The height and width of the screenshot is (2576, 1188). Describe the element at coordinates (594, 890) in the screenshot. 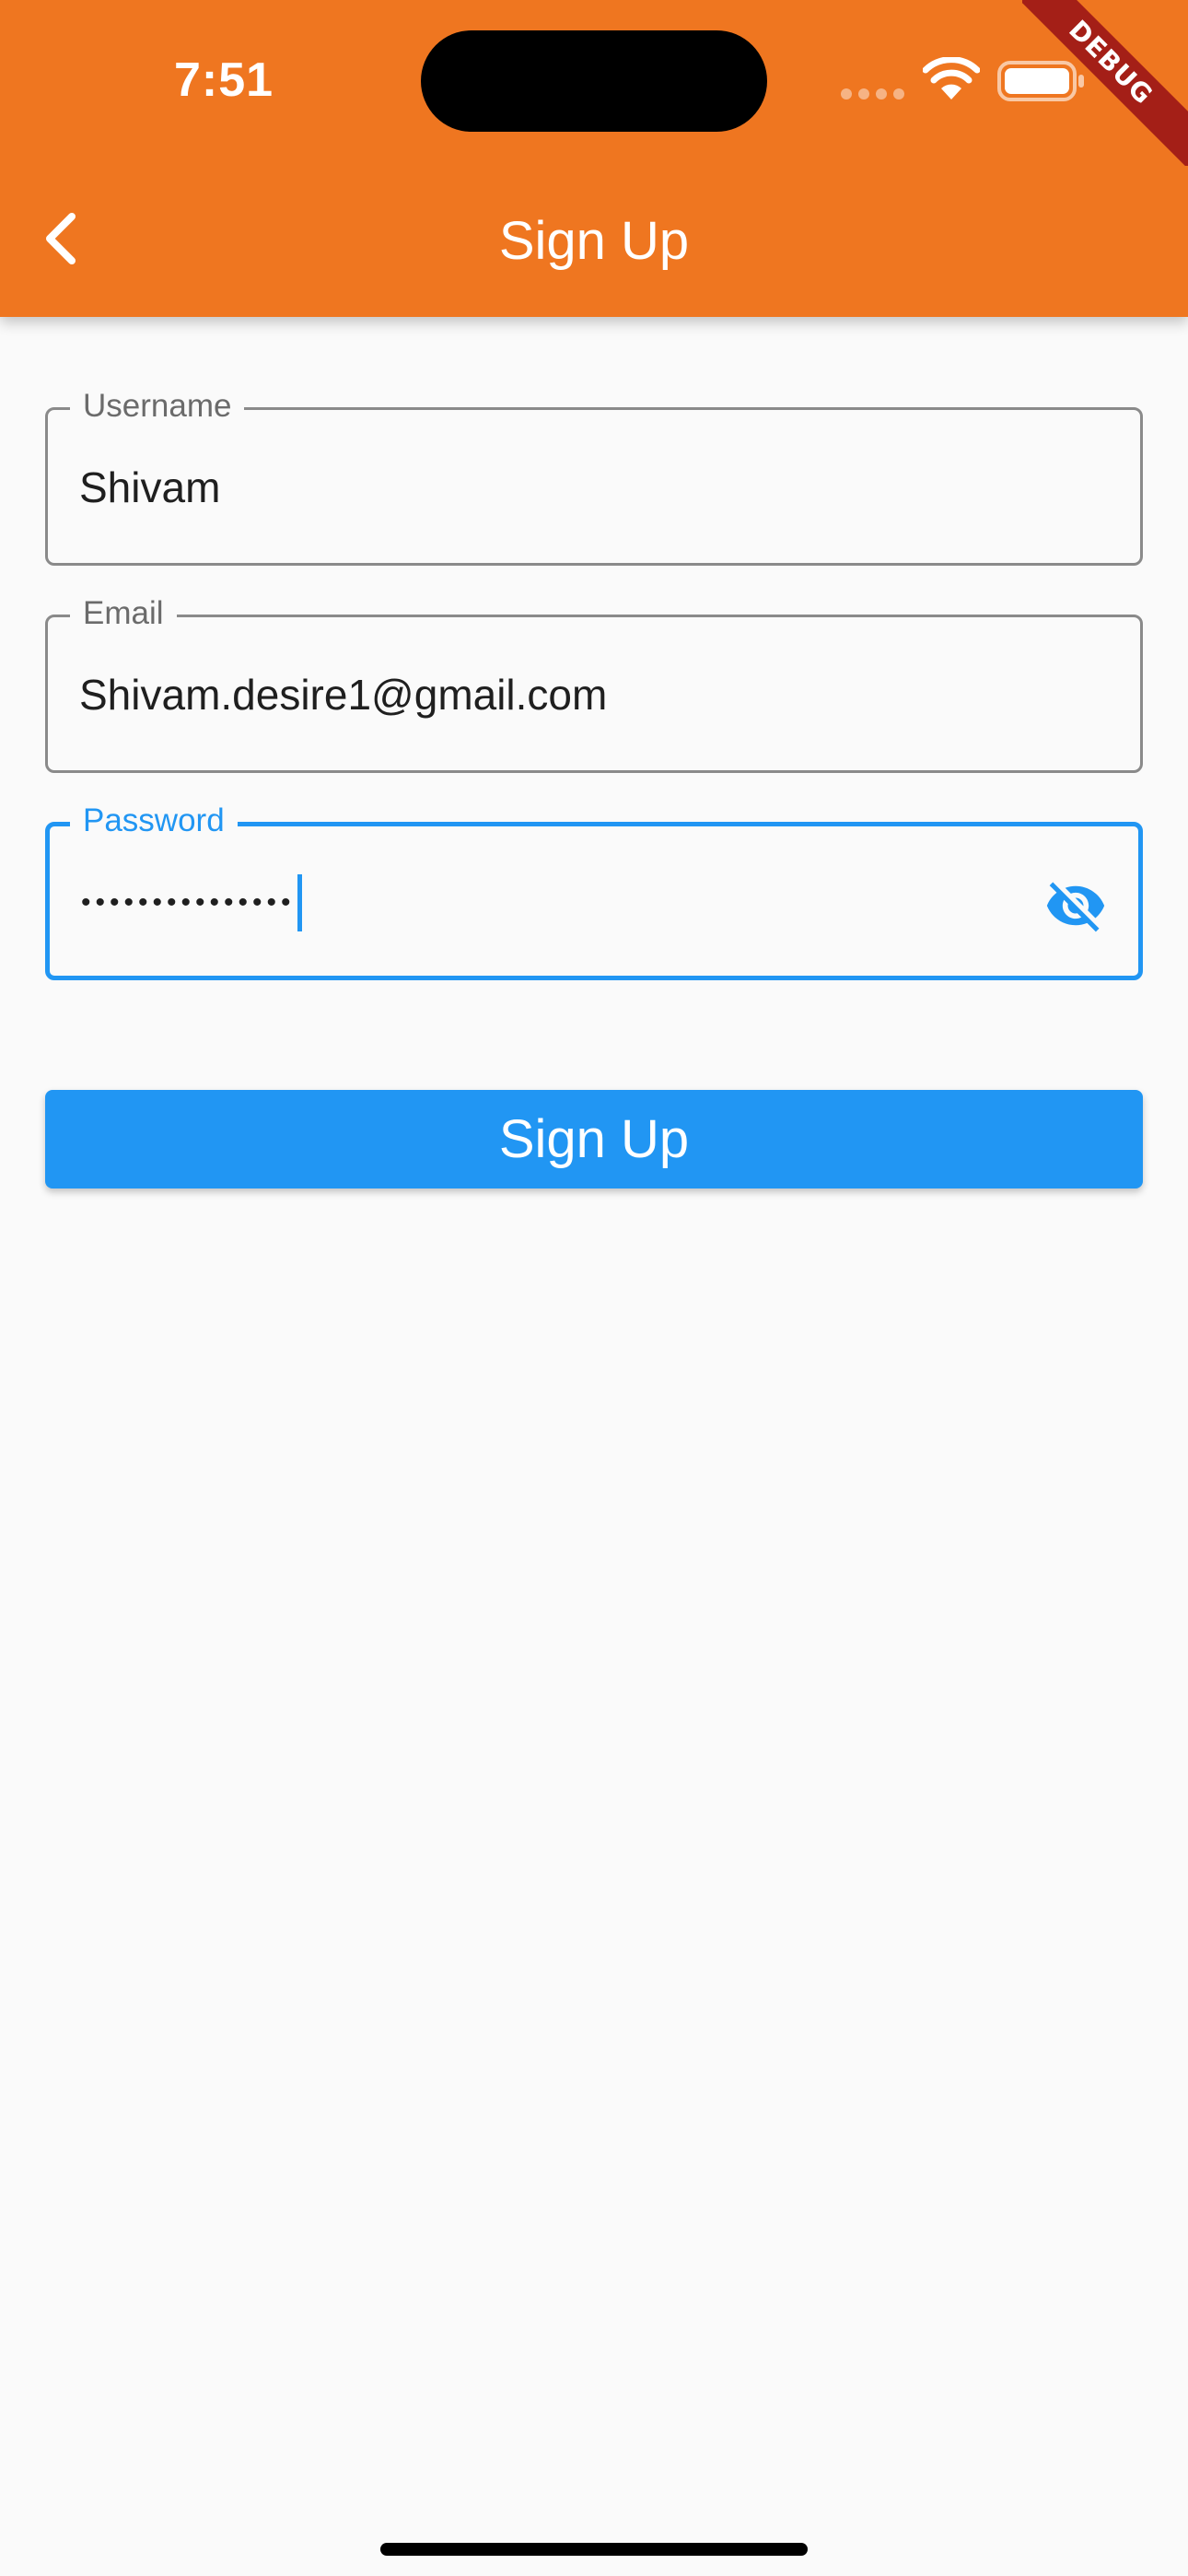

I see `password-field: Password •••••••••••••••` at that location.